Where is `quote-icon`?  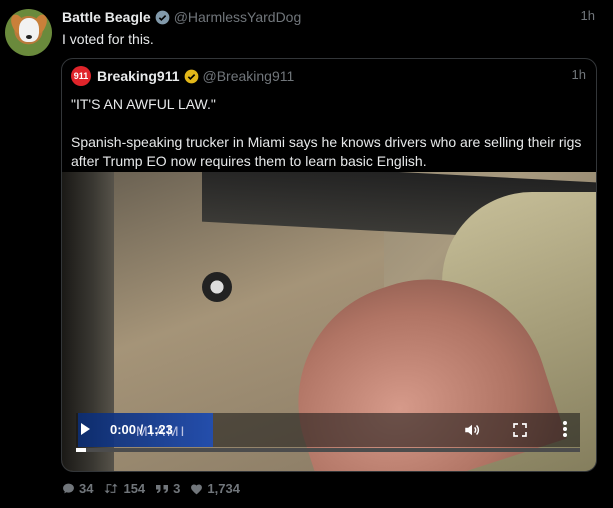
quote-icon is located at coordinates (162, 488).